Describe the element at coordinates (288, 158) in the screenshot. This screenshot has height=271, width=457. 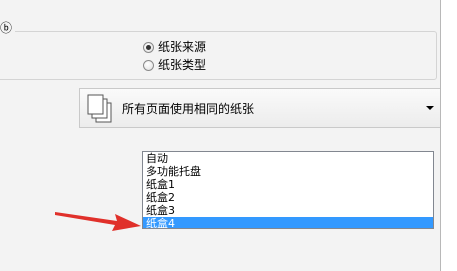
I see `list-item-auto: 自动` at that location.